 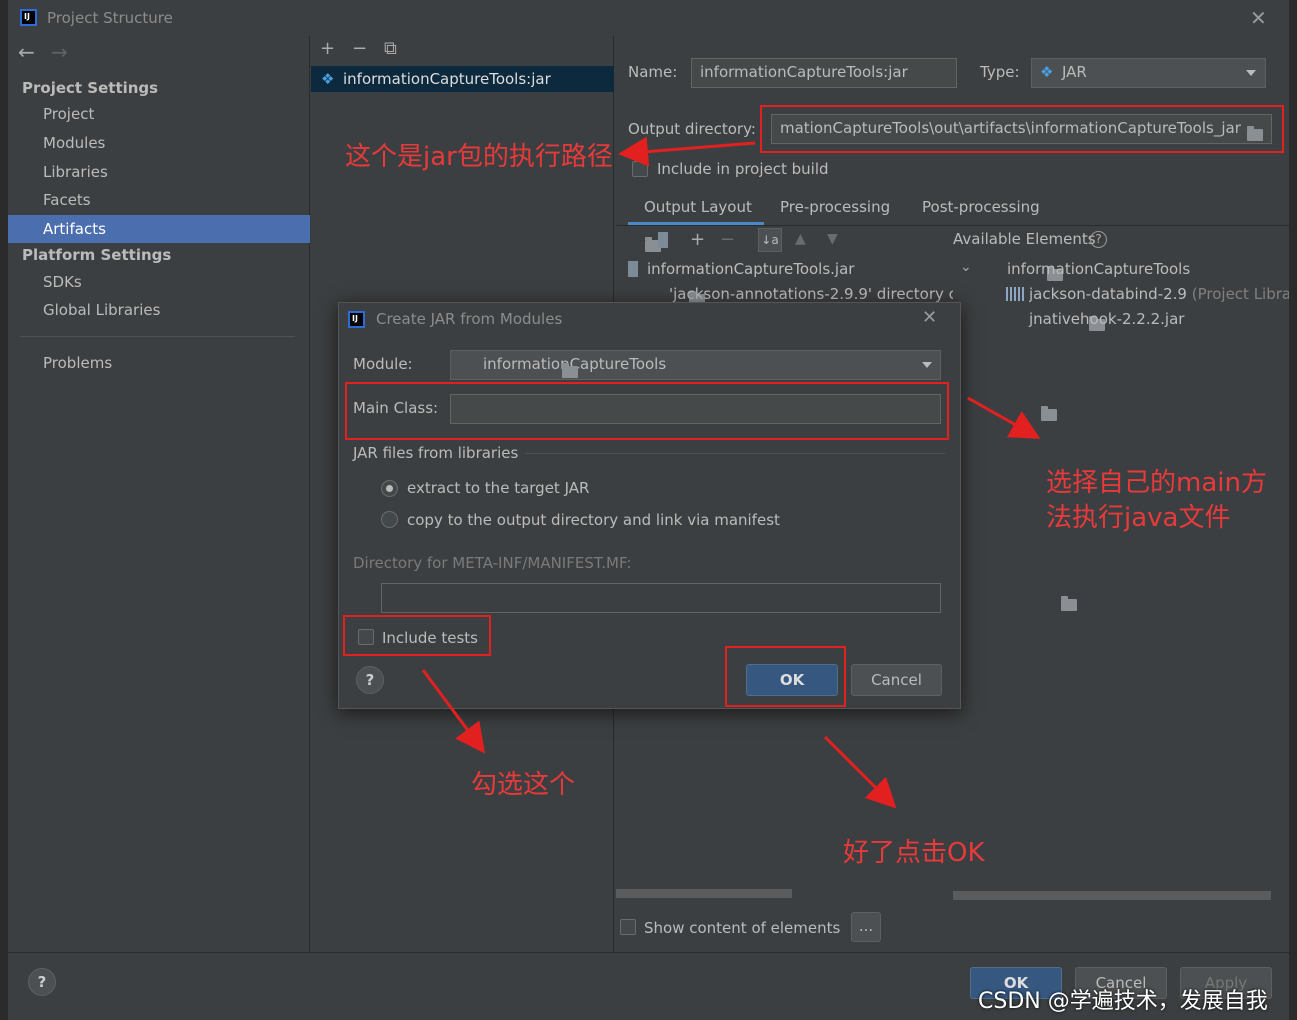 What do you see at coordinates (1004, 417) in the screenshot?
I see `main-class-arrow` at bounding box center [1004, 417].